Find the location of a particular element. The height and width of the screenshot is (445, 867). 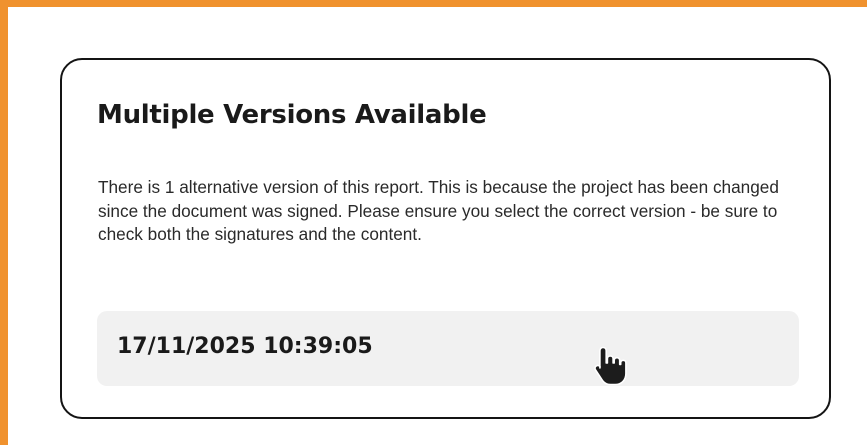

version-option: 17/11/2025 10:39:05 is located at coordinates (448, 348).